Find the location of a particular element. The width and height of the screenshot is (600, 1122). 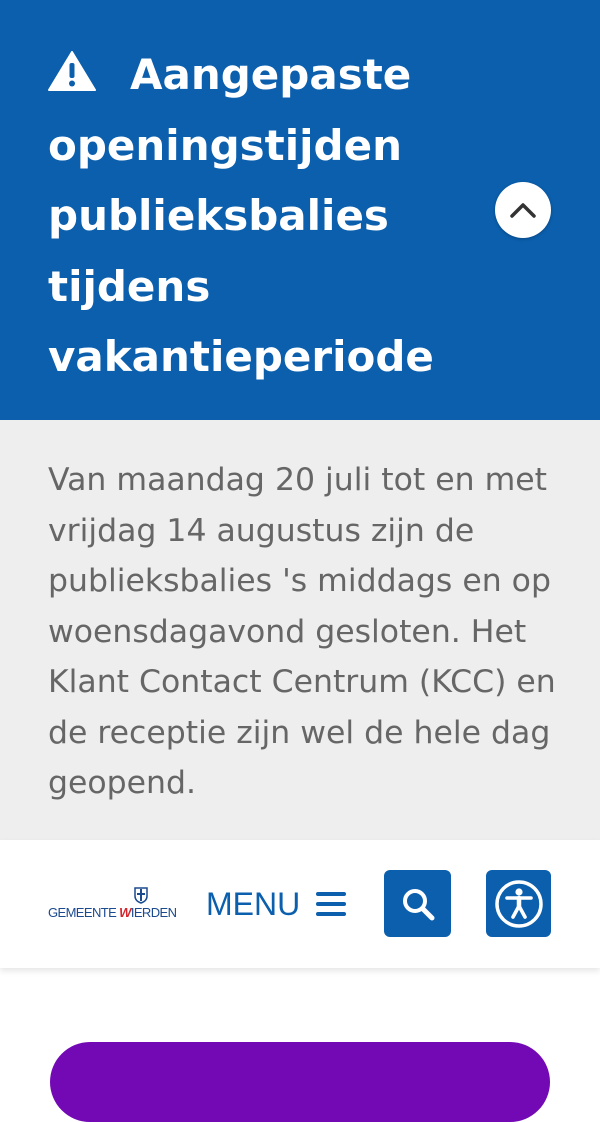

gemeente-wierden-logo: GEMEENTE WIERDEN is located at coordinates (112, 905).